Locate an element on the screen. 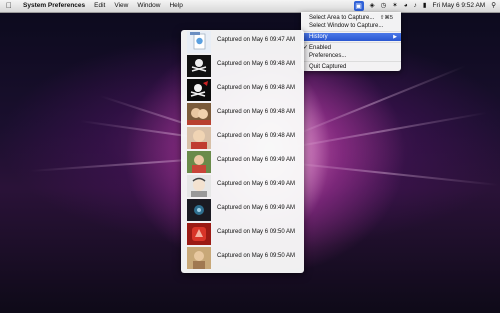 This screenshot has width=500, height=313. status-area: ▣ ◈ ◷ ✶ ◕ ♪ ▮ Fri May 6 9:52 AM ⚲ is located at coordinates (424, 6).